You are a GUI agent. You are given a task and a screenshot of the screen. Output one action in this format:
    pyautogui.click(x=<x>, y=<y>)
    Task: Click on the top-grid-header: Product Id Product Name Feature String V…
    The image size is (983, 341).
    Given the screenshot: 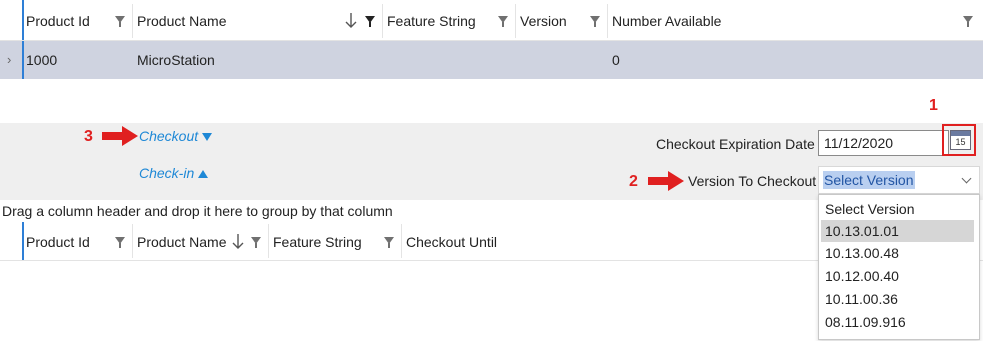 What is the action you would take?
    pyautogui.click(x=491, y=20)
    